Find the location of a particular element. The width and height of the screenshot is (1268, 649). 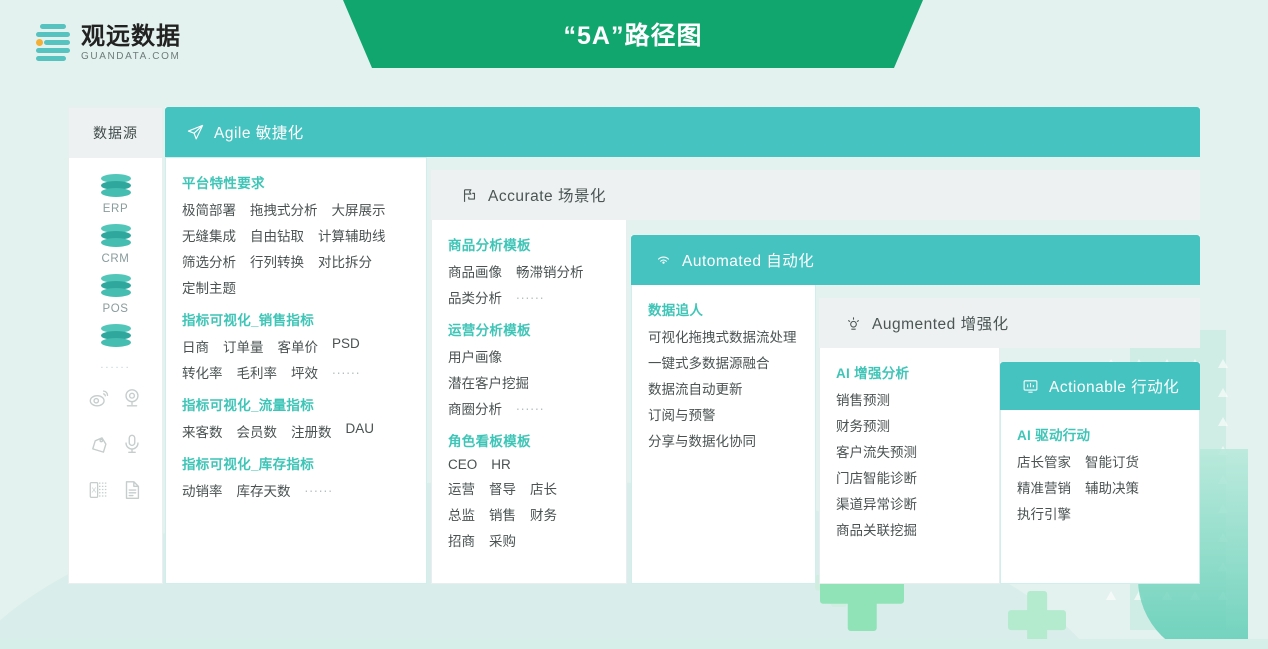

tag-item: 筛选分析 is located at coordinates (209, 261).